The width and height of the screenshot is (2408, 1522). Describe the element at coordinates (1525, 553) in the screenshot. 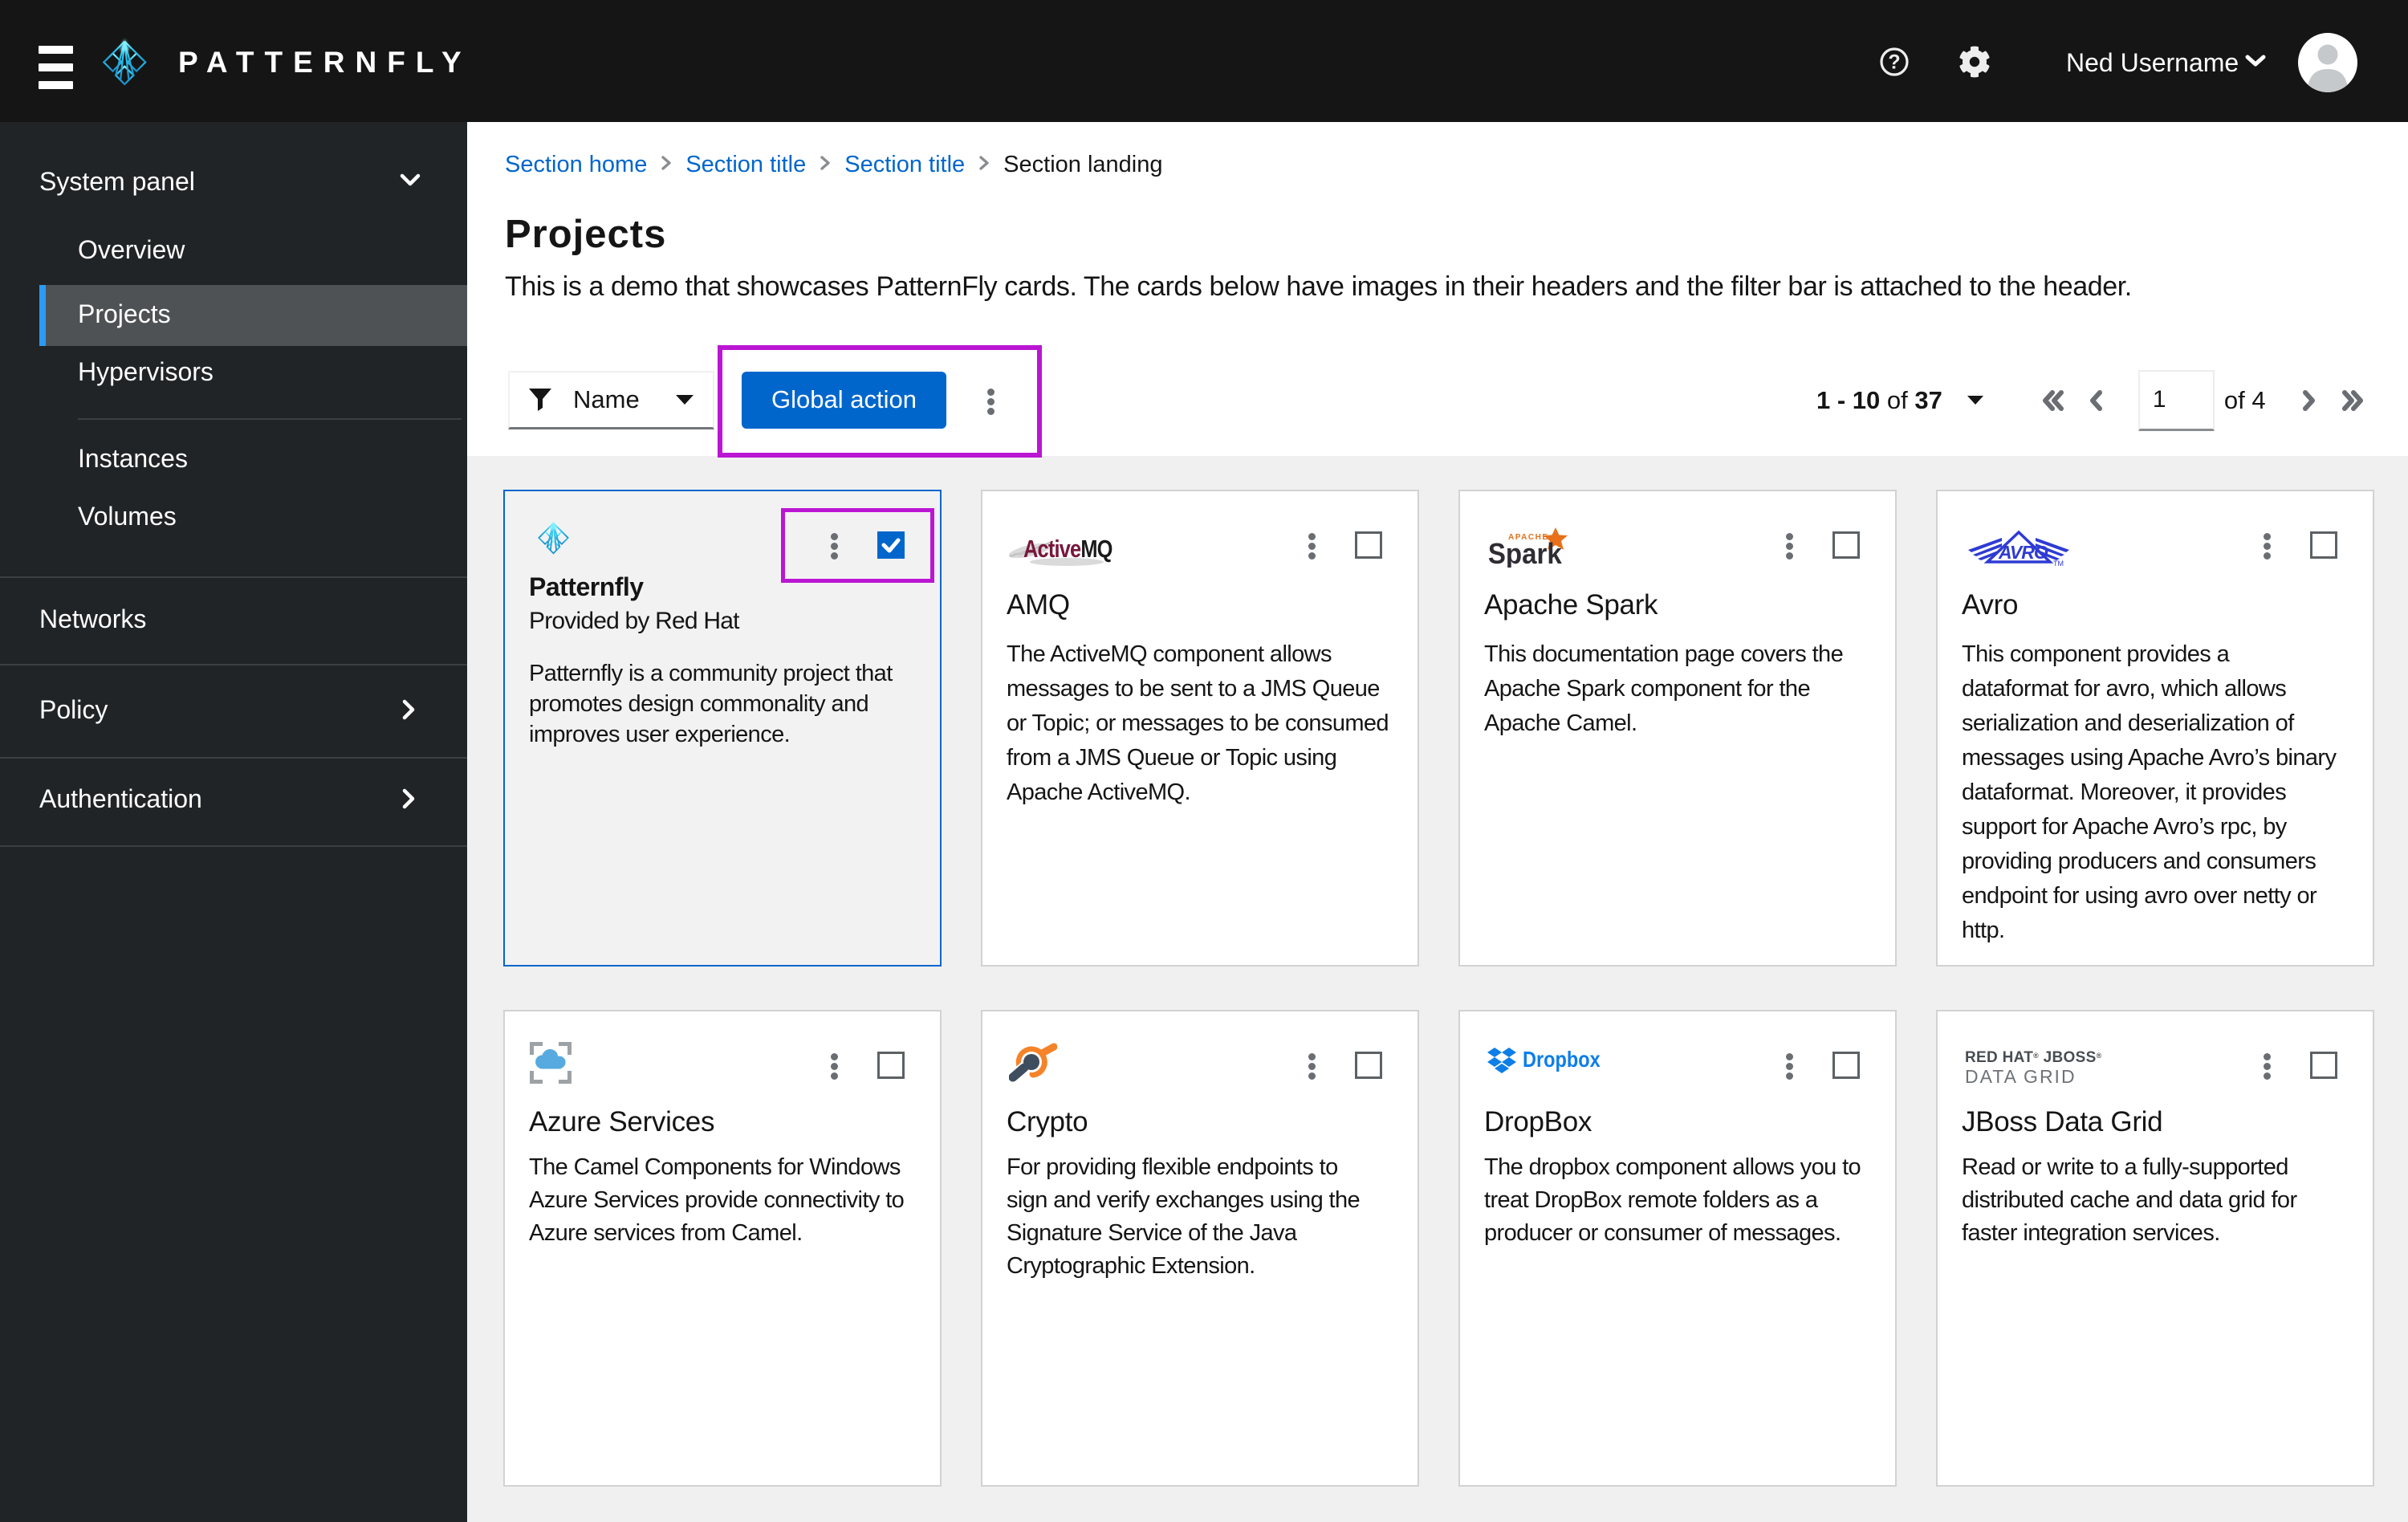

I see `svg-text: Spark` at that location.